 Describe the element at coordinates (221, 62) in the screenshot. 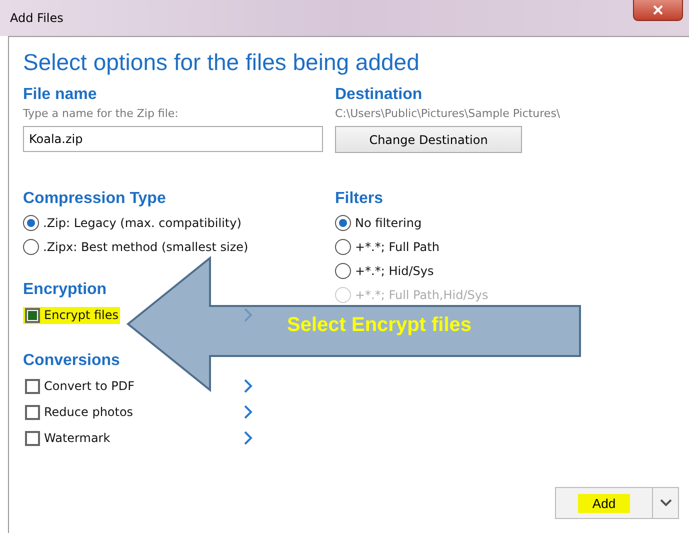

I see `dialog-heading: Select options for the files being added` at that location.